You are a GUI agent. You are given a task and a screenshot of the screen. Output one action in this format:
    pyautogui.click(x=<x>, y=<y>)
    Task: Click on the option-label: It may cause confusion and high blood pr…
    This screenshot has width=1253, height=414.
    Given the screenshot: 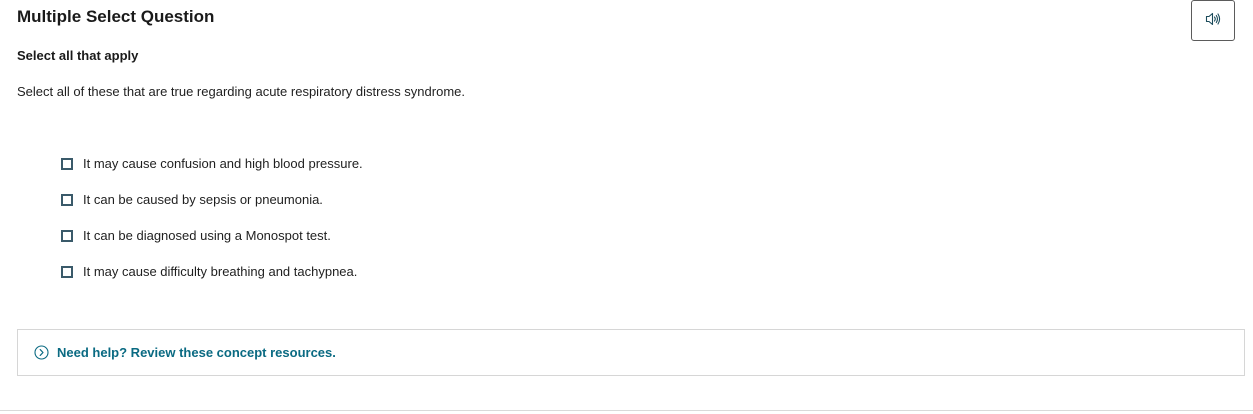 What is the action you would take?
    pyautogui.click(x=223, y=163)
    